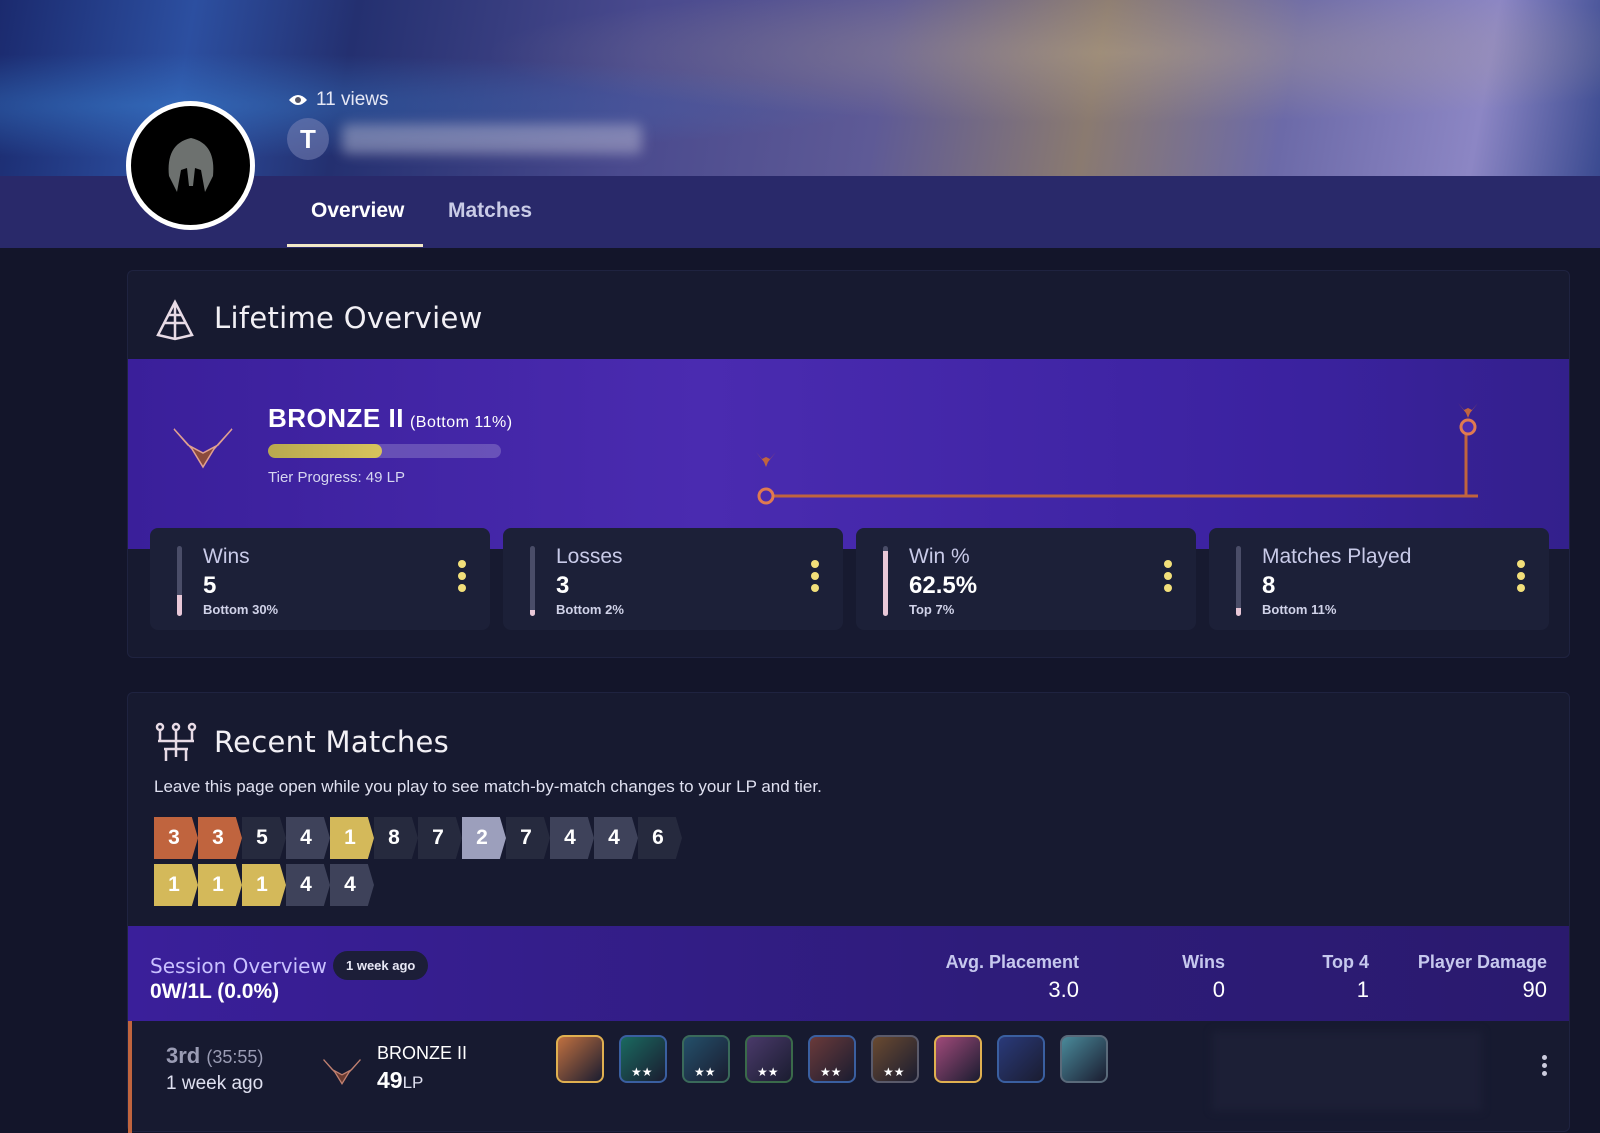 The height and width of the screenshot is (1133, 1600). What do you see at coordinates (381, 965) in the screenshot?
I see `session-time-badge: 1 week ago` at bounding box center [381, 965].